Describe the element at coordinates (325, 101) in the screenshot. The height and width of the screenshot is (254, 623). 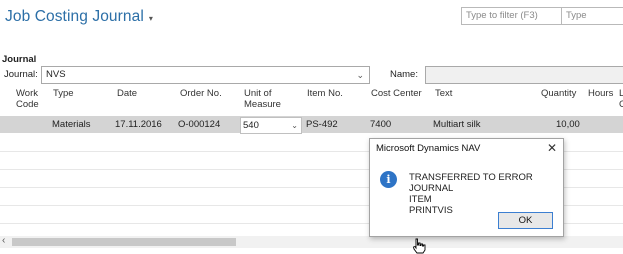
I see `column-header-item-no: Item No.` at that location.